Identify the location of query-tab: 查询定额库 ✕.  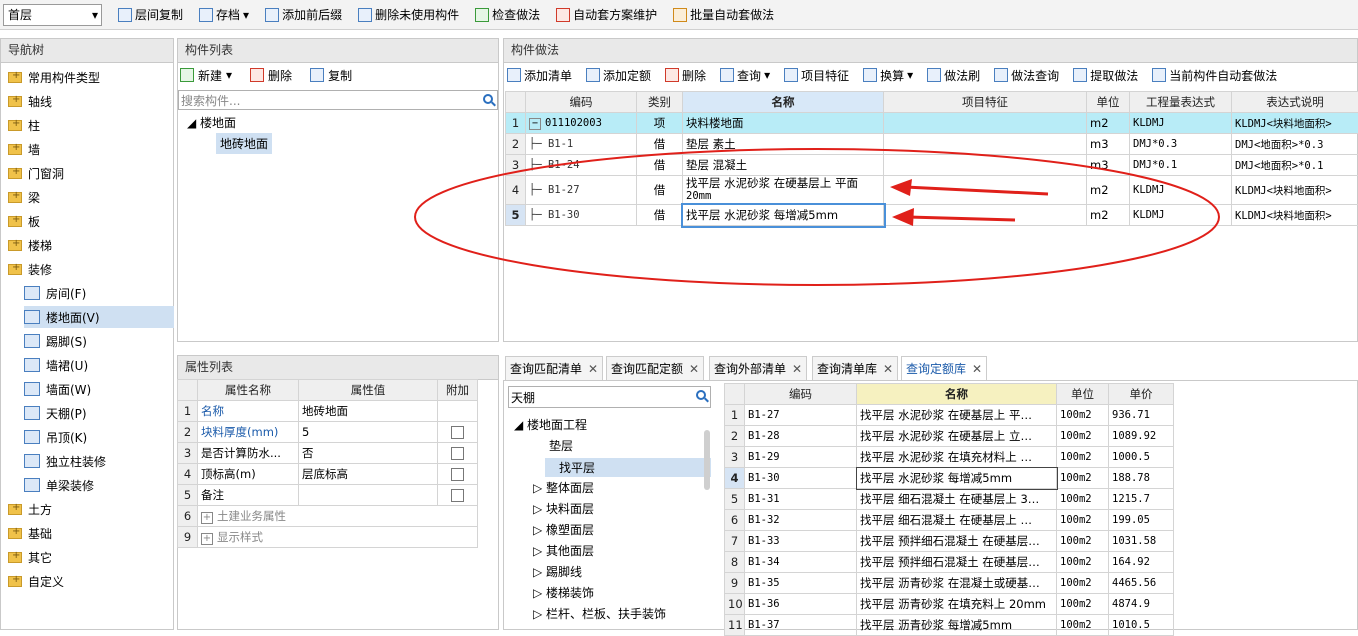
(944, 368).